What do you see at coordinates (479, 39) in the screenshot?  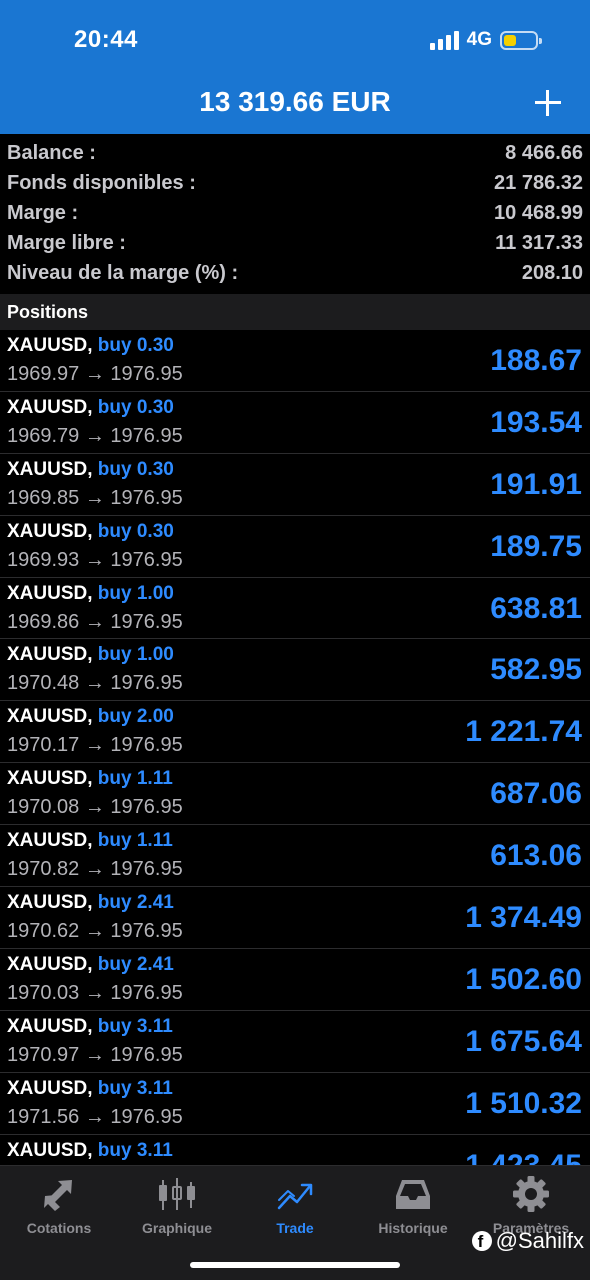 I see `network-type: 4G` at bounding box center [479, 39].